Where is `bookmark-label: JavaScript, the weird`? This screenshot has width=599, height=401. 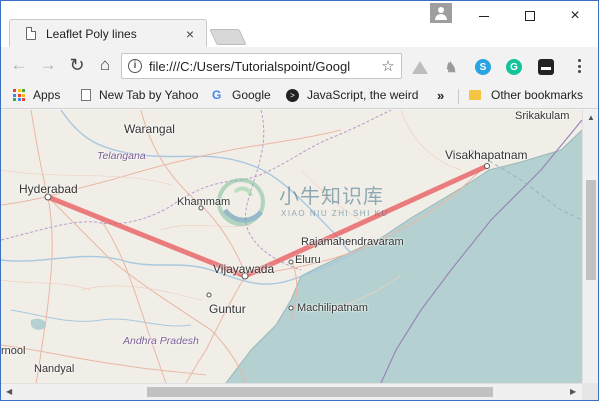
bookmark-label: JavaScript, the weird is located at coordinates (363, 95).